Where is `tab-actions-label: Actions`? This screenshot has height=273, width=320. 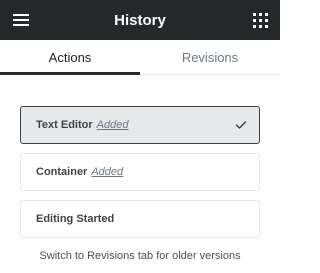 tab-actions-label: Actions is located at coordinates (70, 57).